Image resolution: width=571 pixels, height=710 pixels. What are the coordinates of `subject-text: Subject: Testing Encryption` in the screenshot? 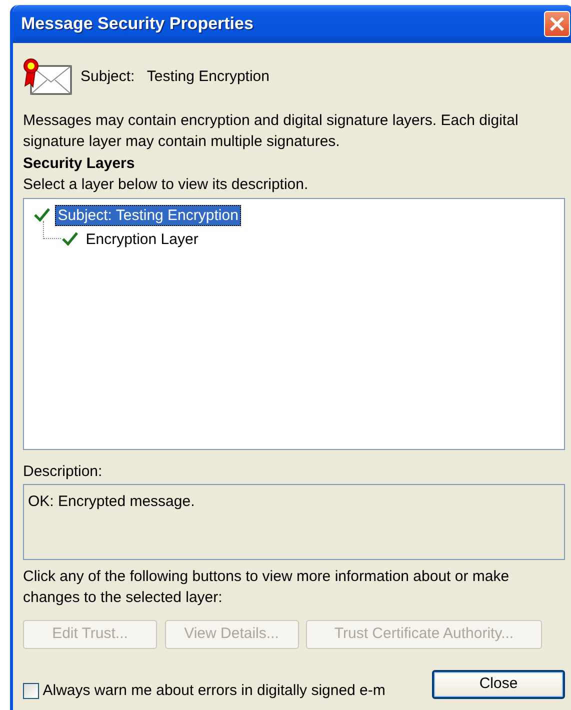 It's located at (175, 76).